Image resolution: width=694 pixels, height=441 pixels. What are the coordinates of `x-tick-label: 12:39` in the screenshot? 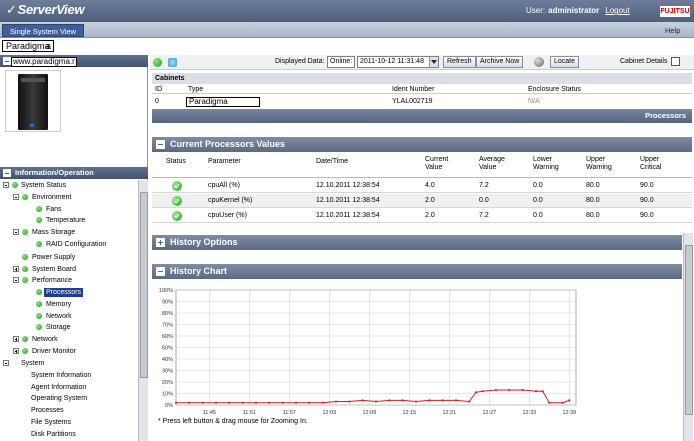 It's located at (569, 413).